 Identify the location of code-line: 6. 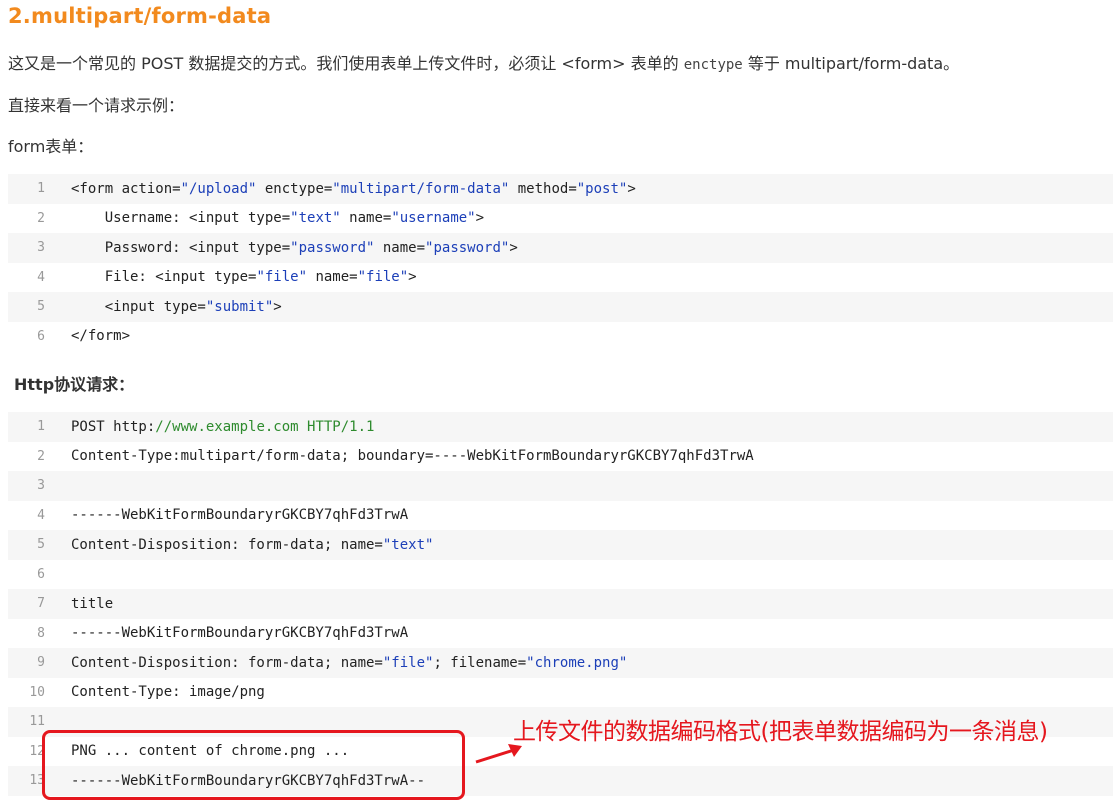
(560, 574).